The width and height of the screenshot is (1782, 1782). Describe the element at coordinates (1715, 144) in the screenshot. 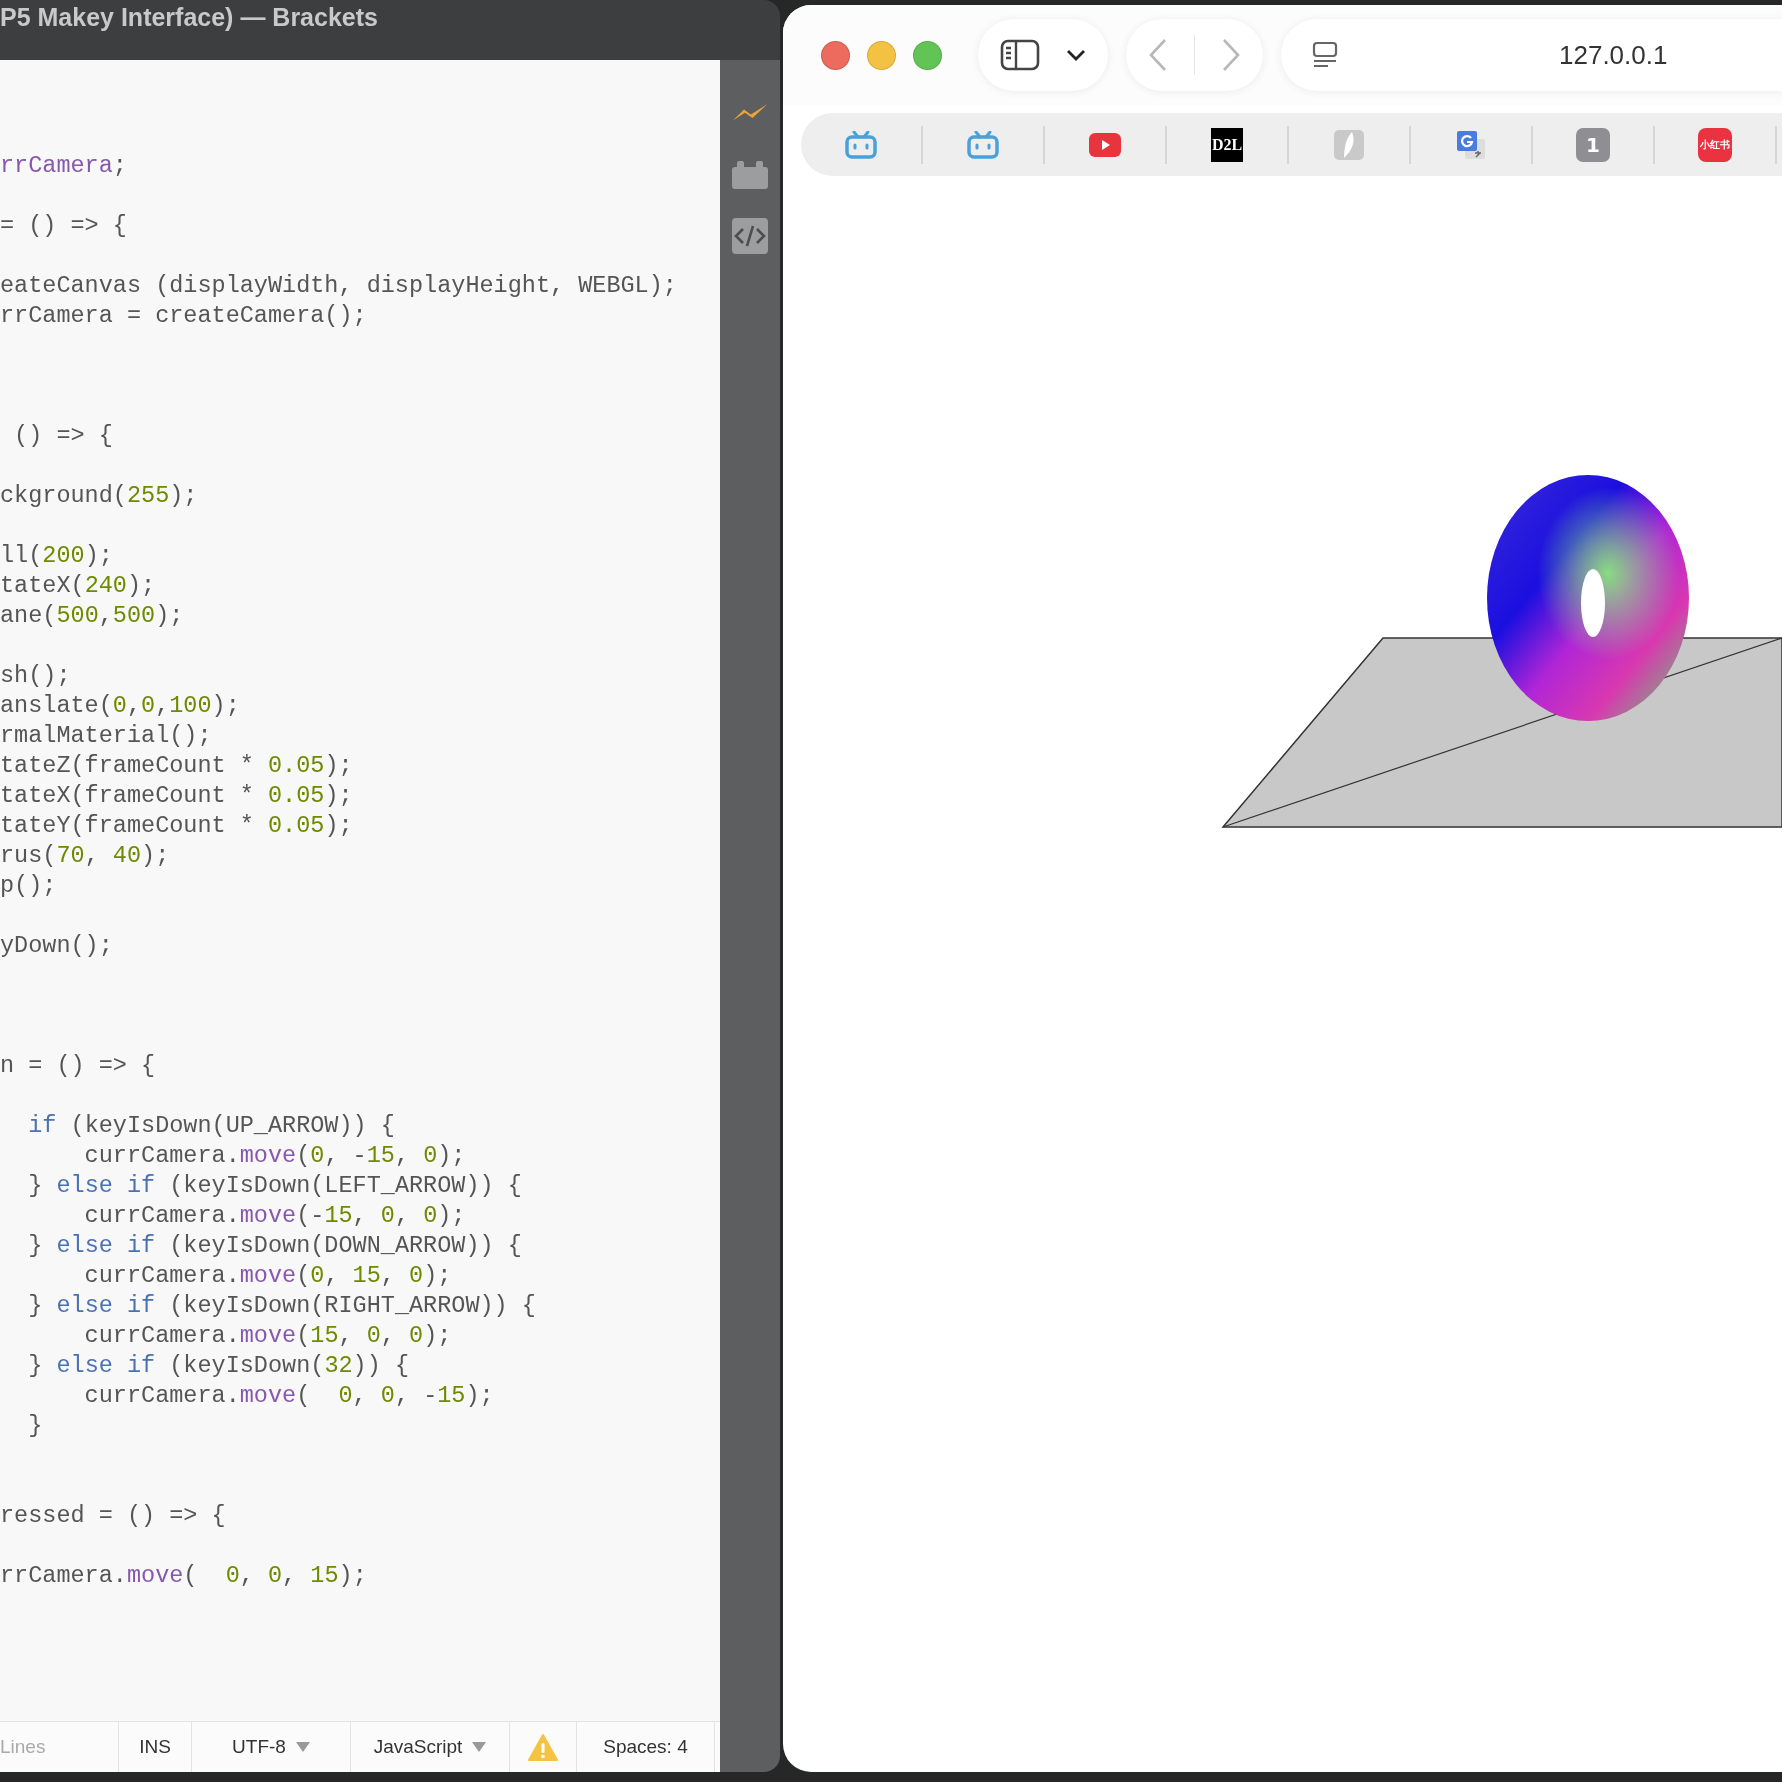

I see `logo-label: 小红书` at that location.